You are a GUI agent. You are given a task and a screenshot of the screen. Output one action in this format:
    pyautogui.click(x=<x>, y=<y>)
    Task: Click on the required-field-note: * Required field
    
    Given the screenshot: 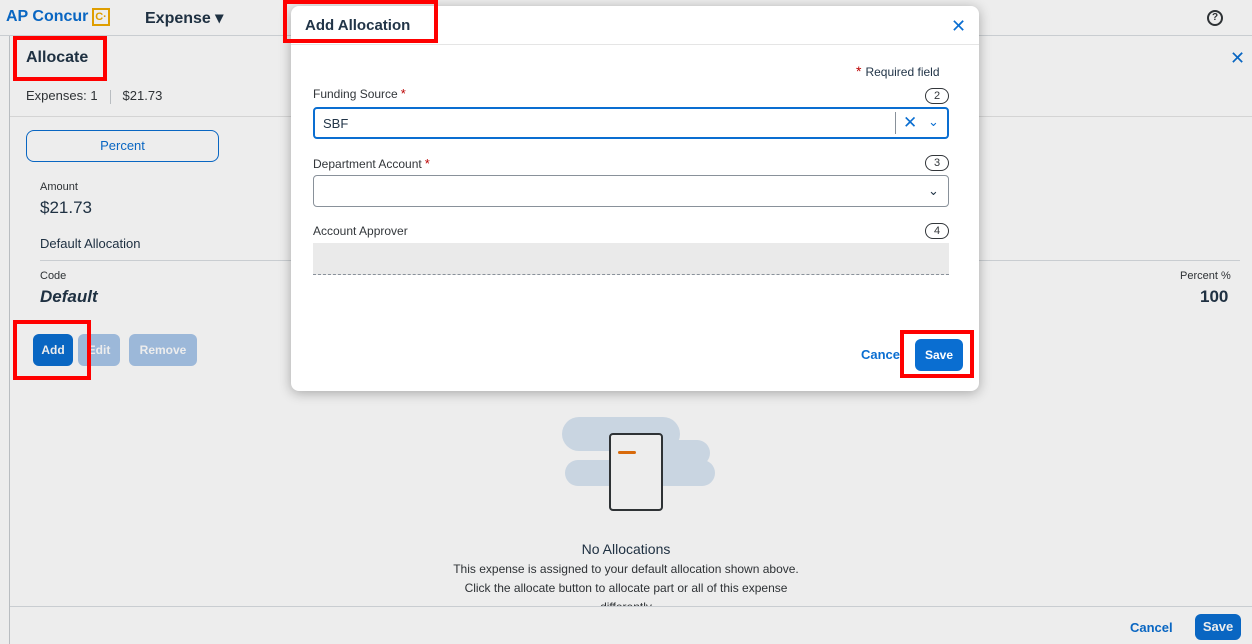 What is the action you would take?
    pyautogui.click(x=898, y=71)
    